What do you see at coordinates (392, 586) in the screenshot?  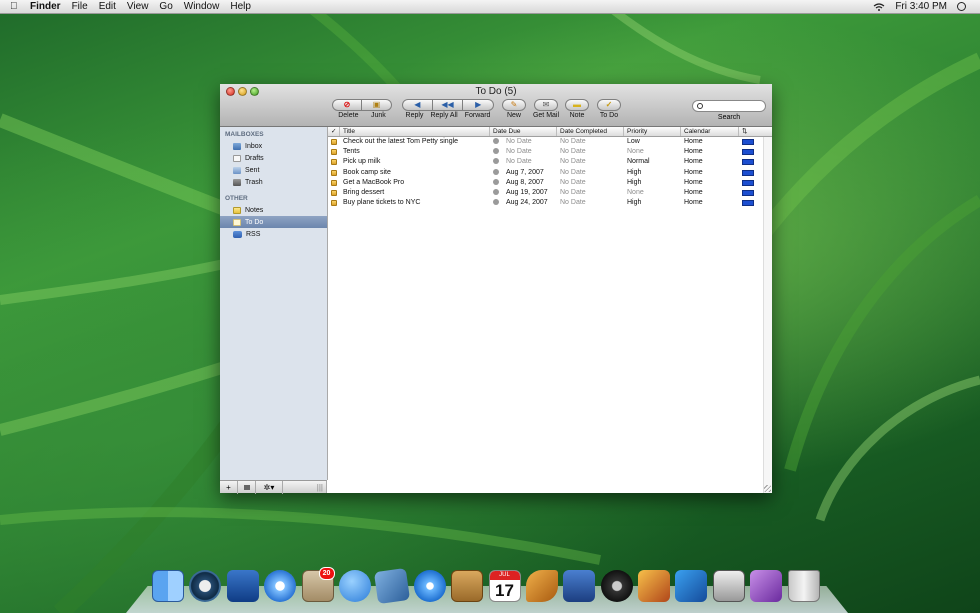 I see `iphoto-icon` at bounding box center [392, 586].